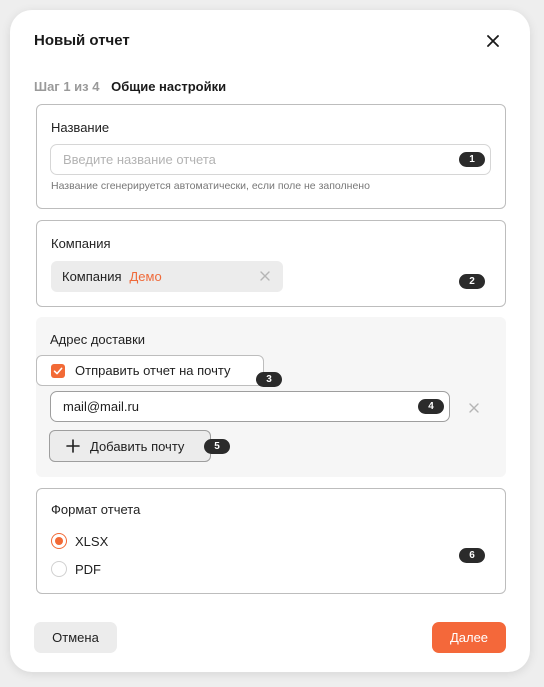 Image resolution: width=544 pixels, height=687 pixels. I want to click on format-option-pdf: PDF, so click(76, 569).